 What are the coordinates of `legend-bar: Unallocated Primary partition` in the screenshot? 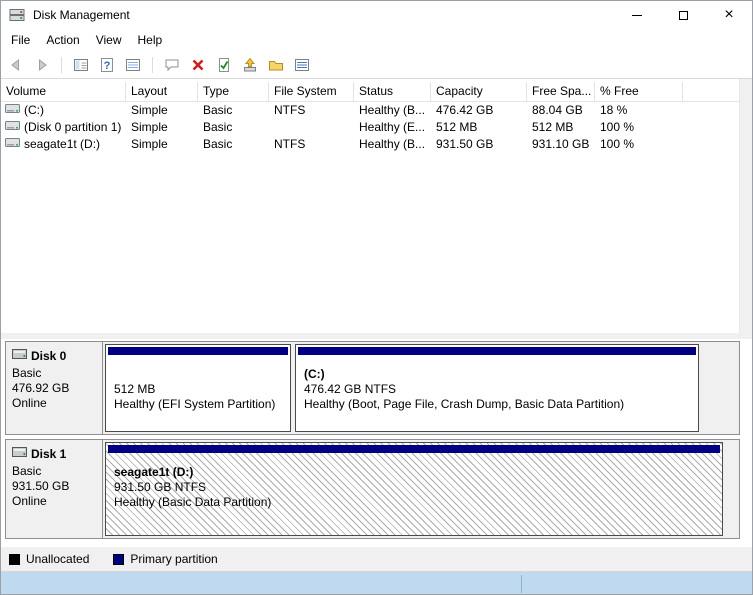 It's located at (376, 559).